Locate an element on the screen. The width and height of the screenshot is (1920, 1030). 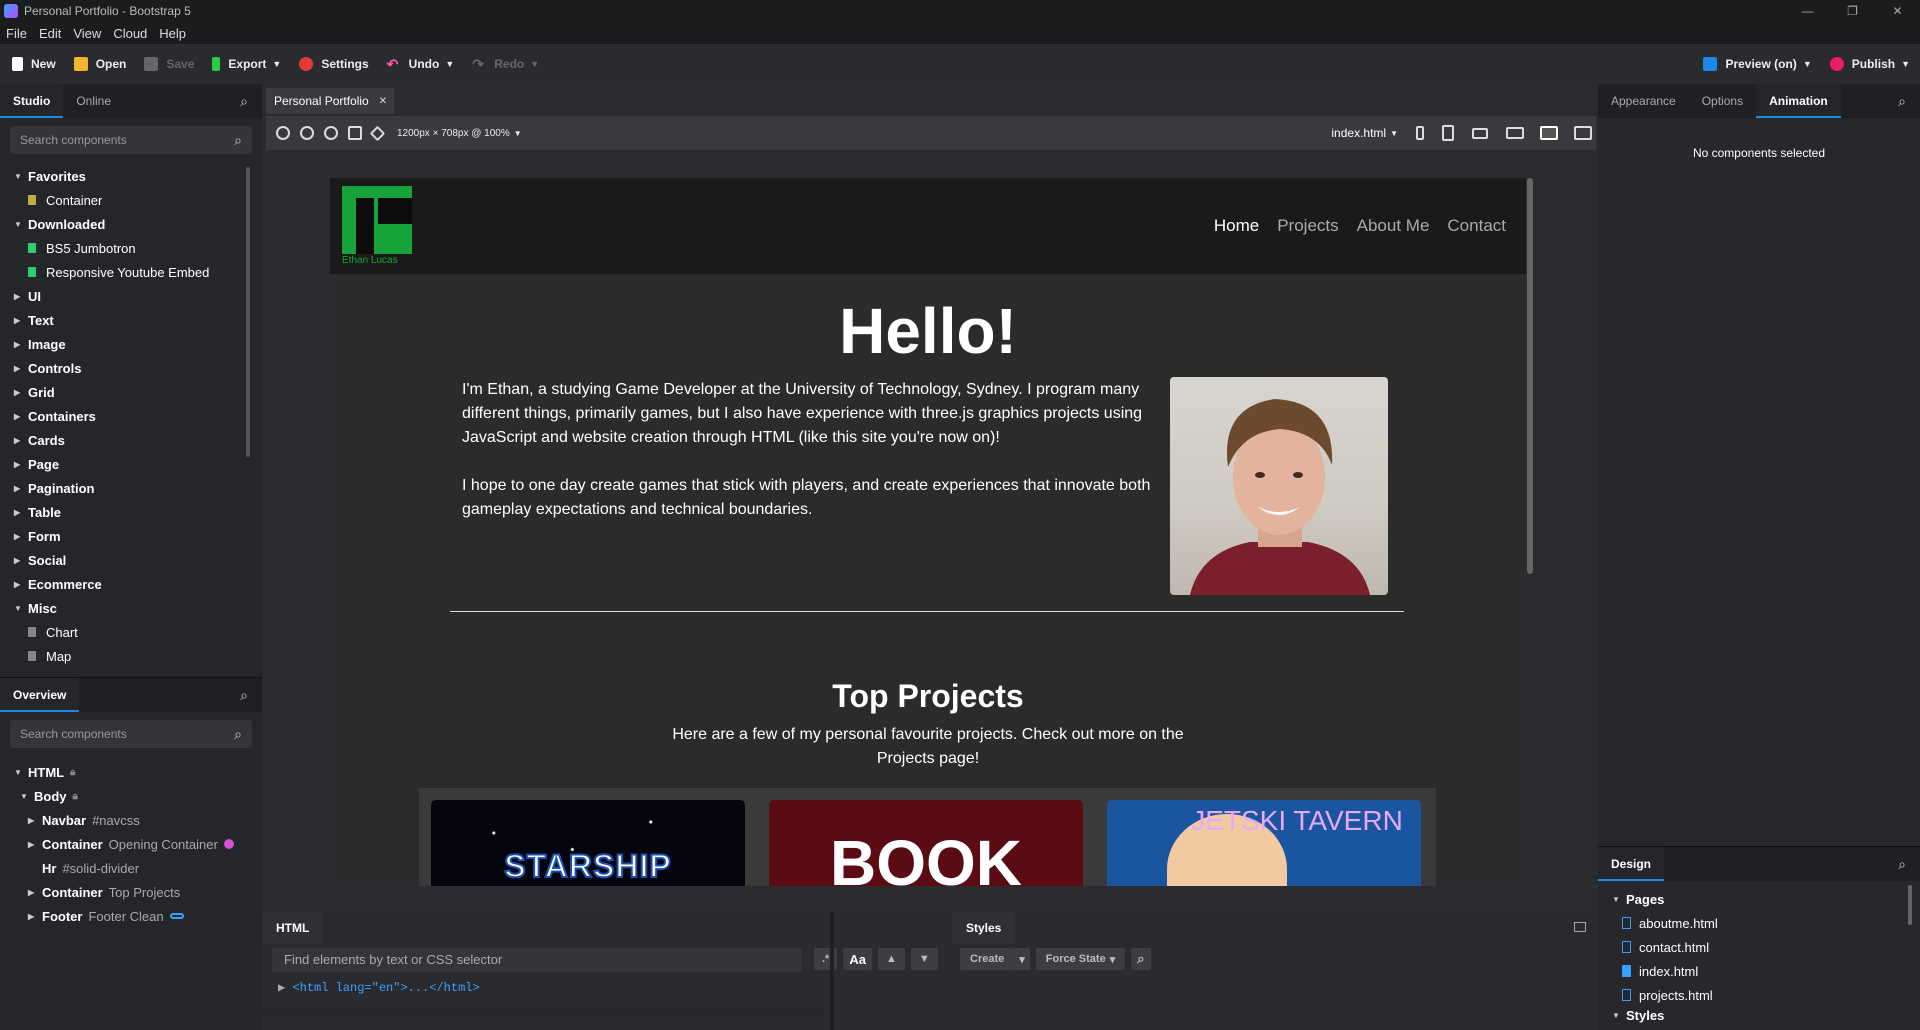
tree-group: ▶ UI is located at coordinates (138, 296).